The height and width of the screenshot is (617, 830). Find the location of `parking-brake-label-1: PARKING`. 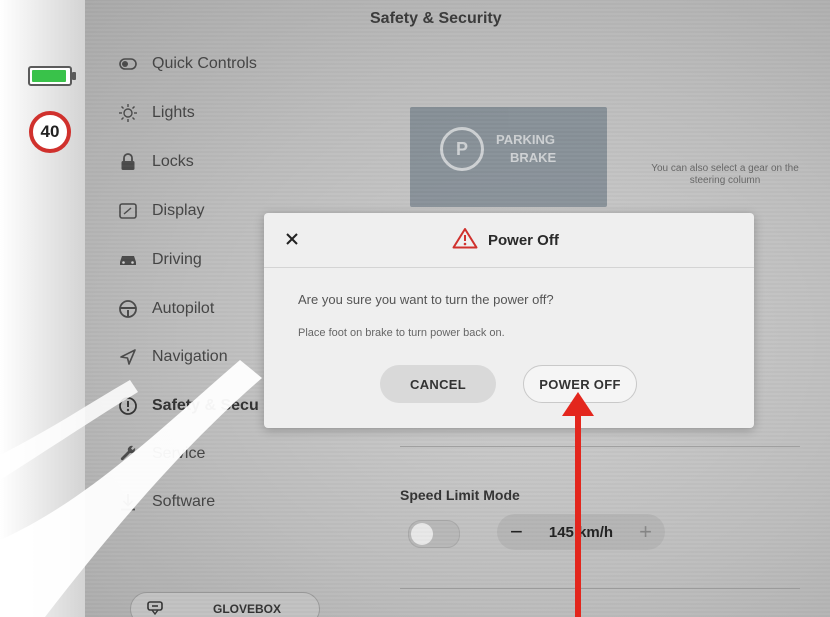

parking-brake-label-1: PARKING is located at coordinates (525, 139).